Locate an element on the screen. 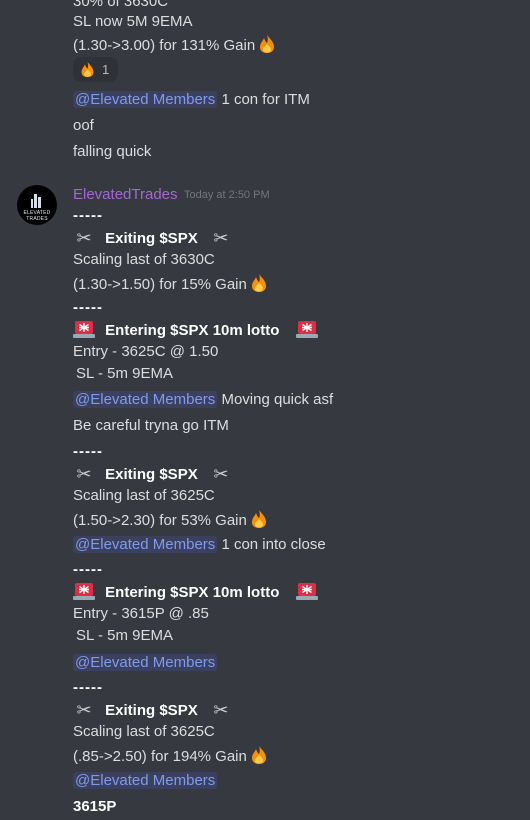  message-line: SL now 5M 9EMA is located at coordinates (133, 21).